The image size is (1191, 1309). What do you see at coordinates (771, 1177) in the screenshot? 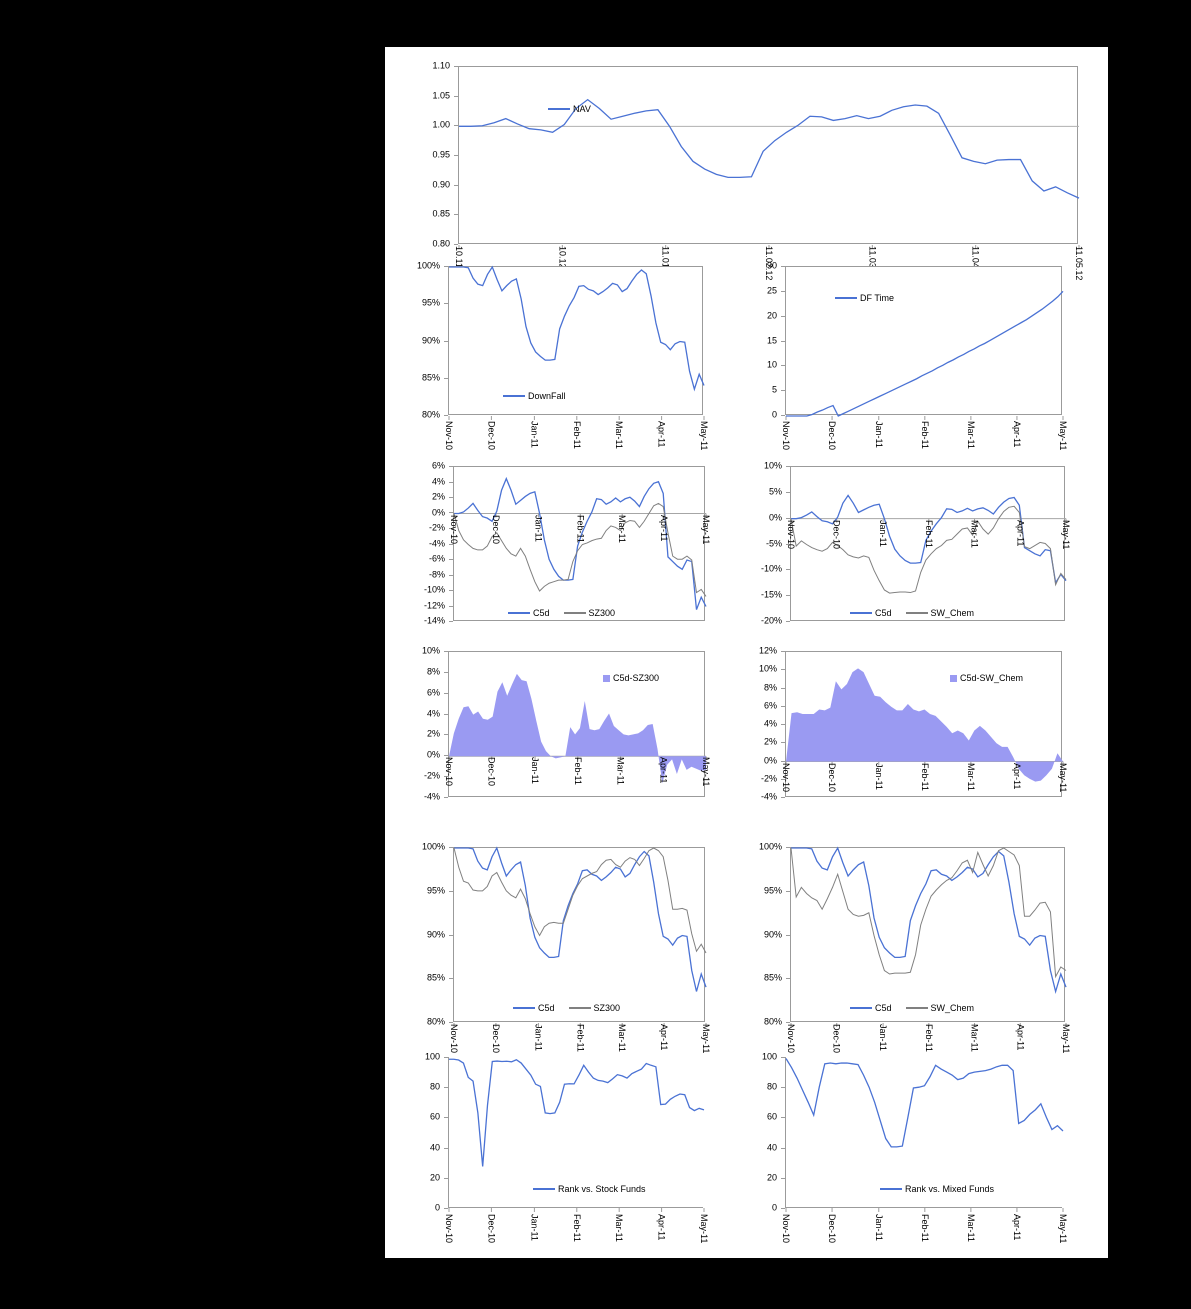
I see `y-axis-label: 20` at bounding box center [771, 1177].